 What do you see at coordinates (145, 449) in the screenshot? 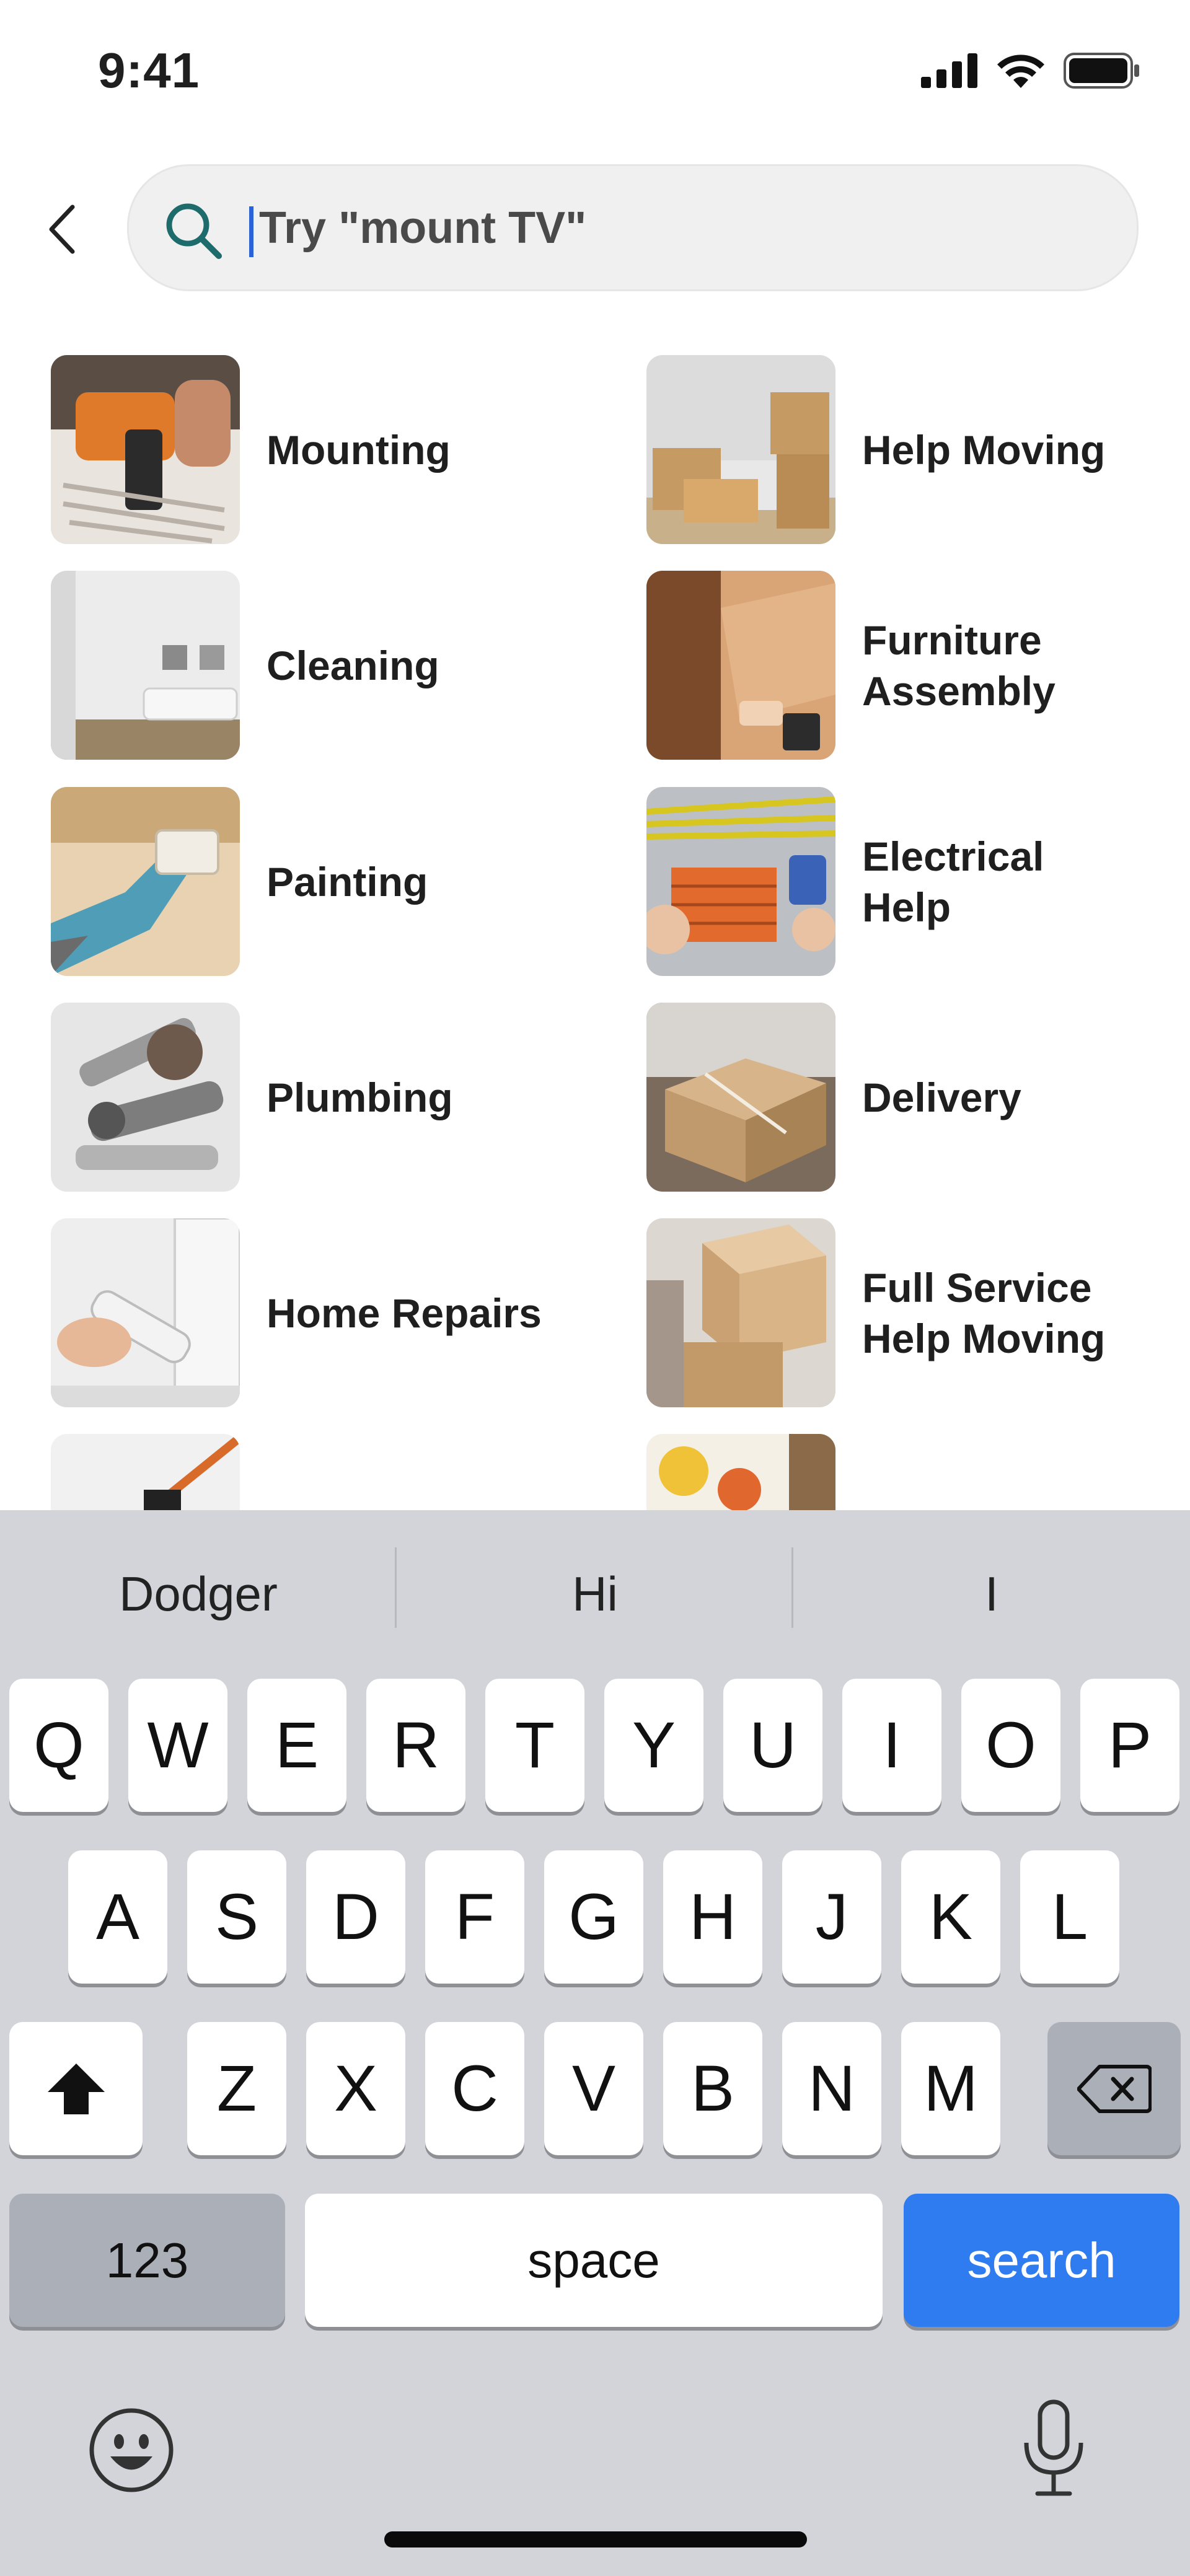
I see `mounting-image` at bounding box center [145, 449].